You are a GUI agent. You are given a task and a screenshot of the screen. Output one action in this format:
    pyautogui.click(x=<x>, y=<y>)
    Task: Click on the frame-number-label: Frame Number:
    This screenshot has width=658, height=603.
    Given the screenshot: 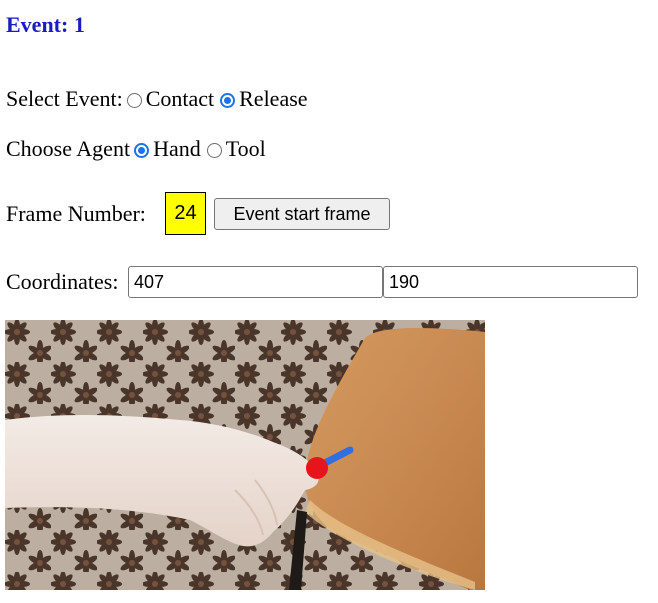 What is the action you would take?
    pyautogui.click(x=76, y=213)
    